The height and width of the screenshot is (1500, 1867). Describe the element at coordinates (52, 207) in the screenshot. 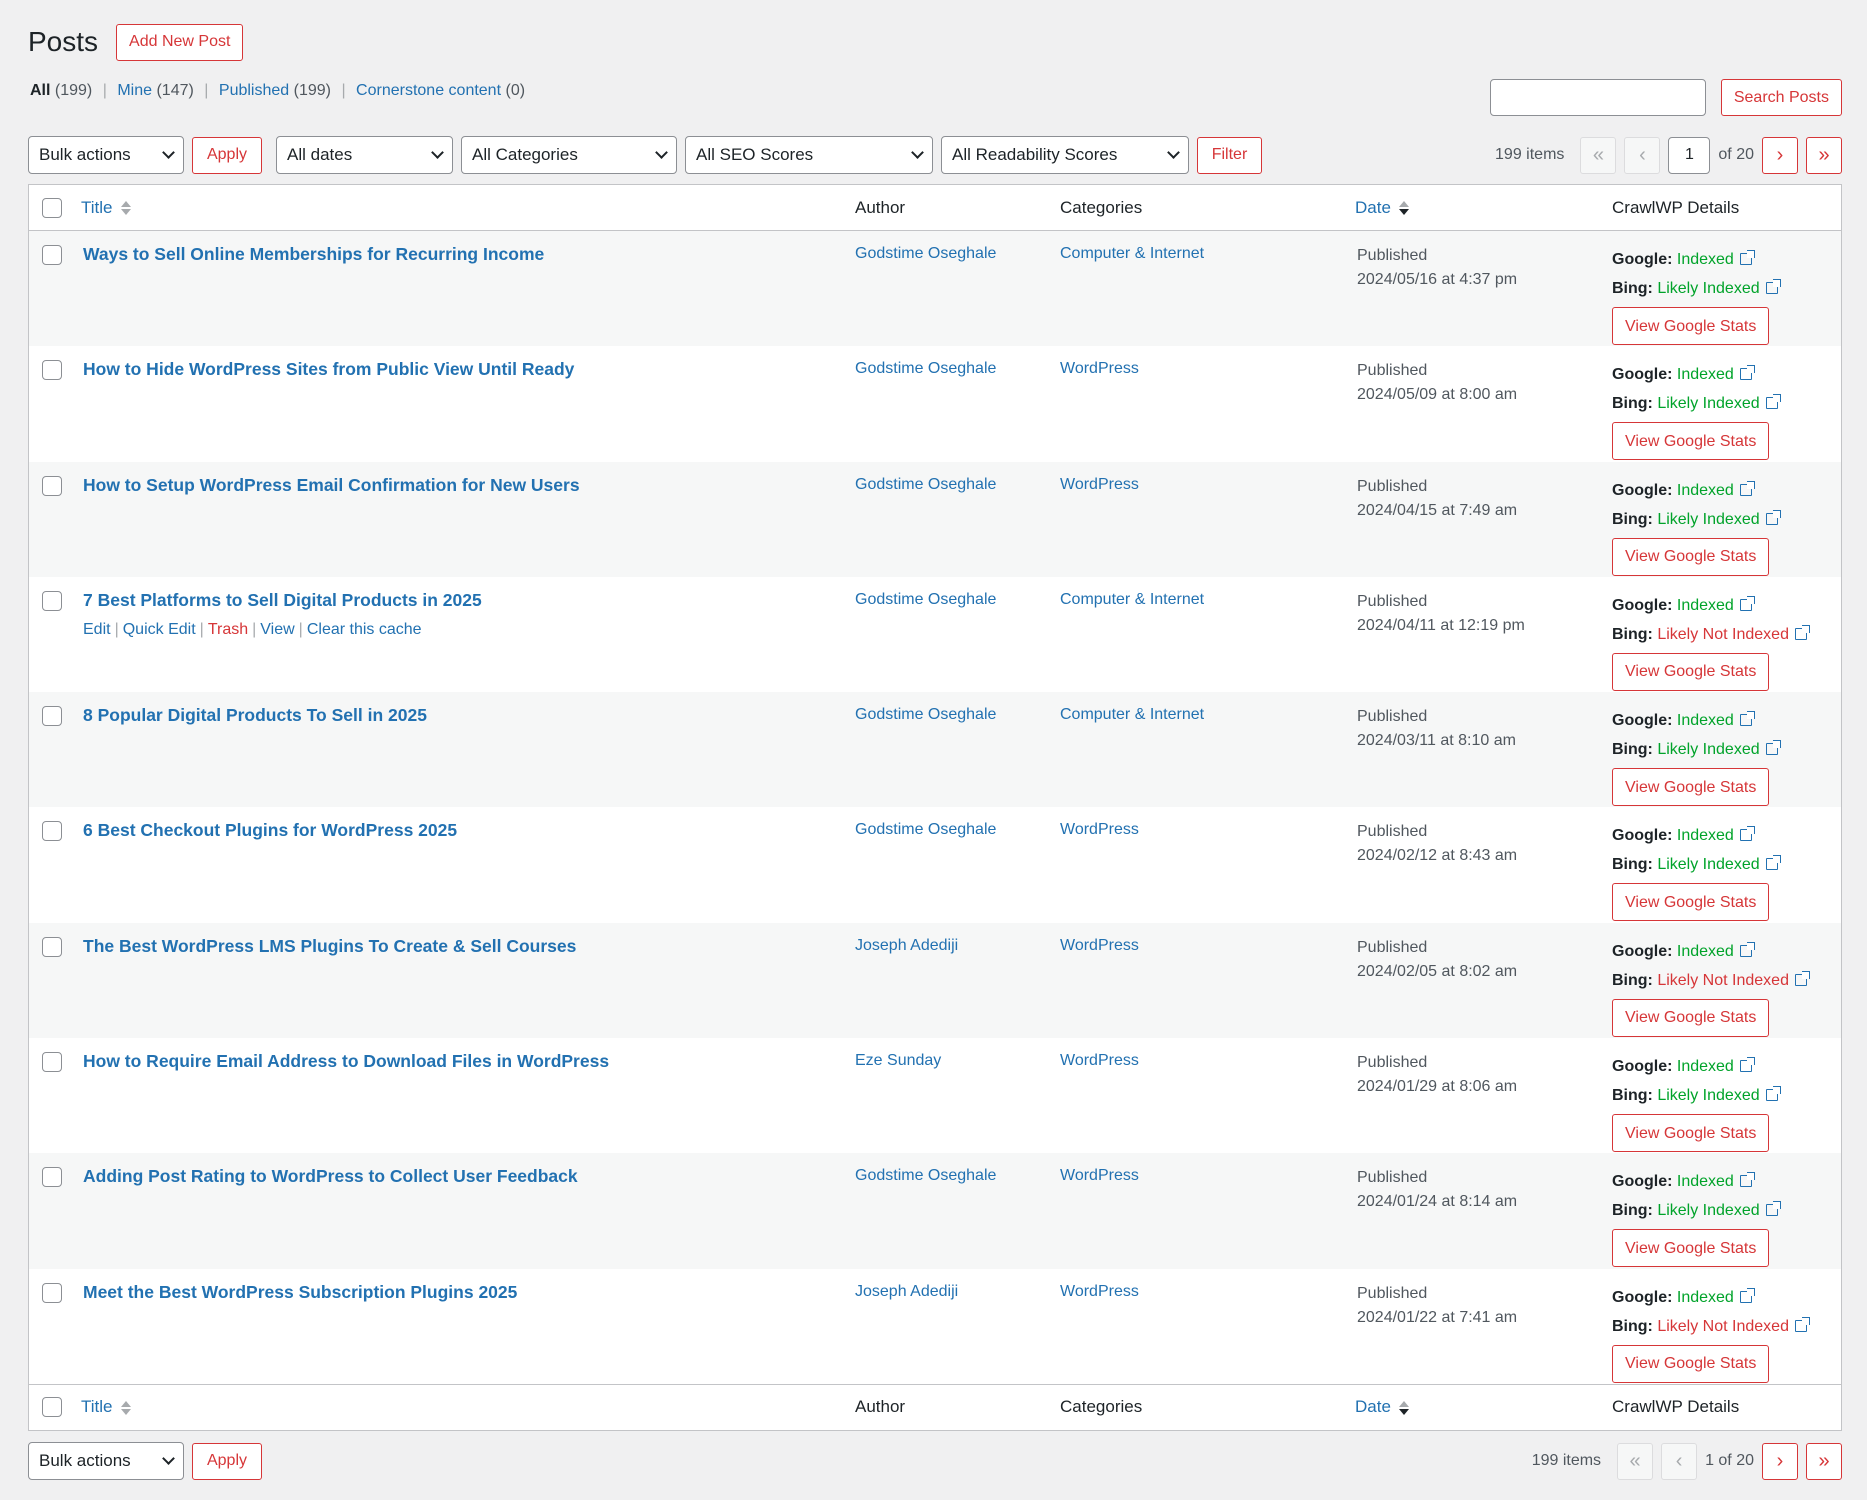

I see `select-all-checkbox` at that location.